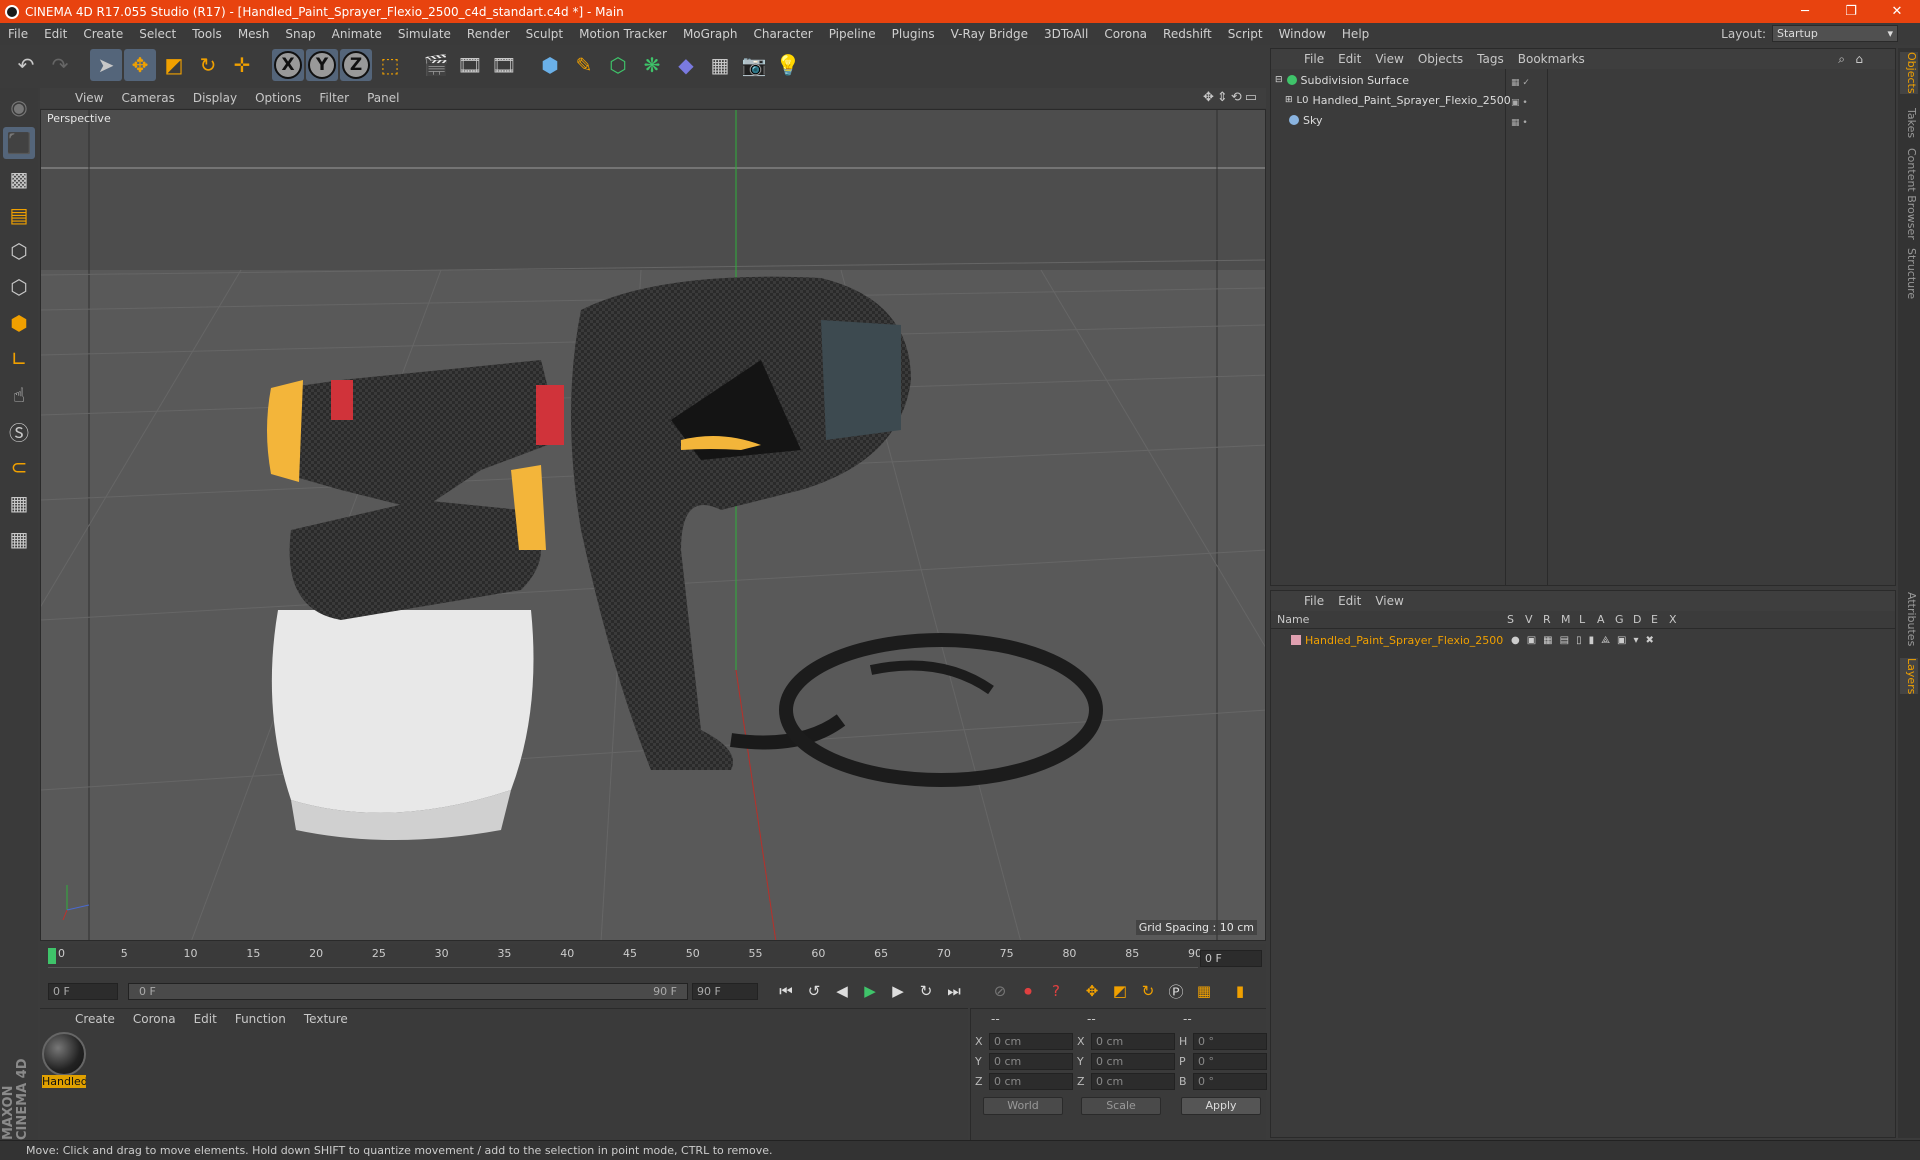 The height and width of the screenshot is (1160, 1920). What do you see at coordinates (19, 215) in the screenshot?
I see `workplane-mode-icon: ▤` at bounding box center [19, 215].